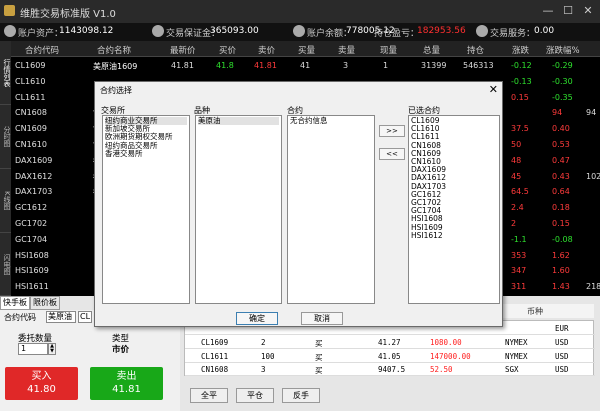 Image resolution: width=600 pixels, height=411 pixels. I want to click on cell-code: CN1609, so click(31, 129).